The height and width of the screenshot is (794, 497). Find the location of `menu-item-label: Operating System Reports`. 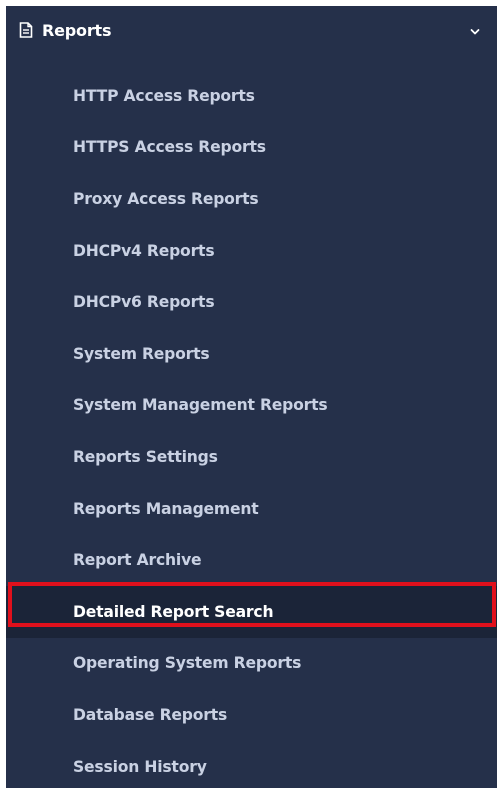

menu-item-label: Operating System Reports is located at coordinates (187, 663).